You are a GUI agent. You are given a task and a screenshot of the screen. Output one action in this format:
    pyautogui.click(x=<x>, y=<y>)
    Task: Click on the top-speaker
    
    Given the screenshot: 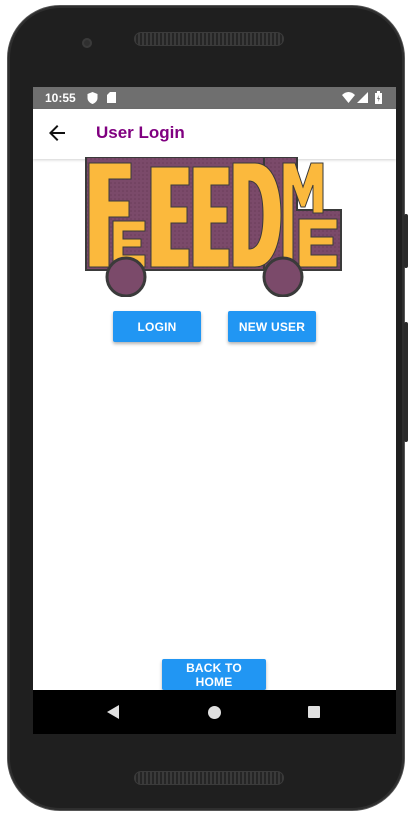 What is the action you would take?
    pyautogui.click(x=209, y=39)
    